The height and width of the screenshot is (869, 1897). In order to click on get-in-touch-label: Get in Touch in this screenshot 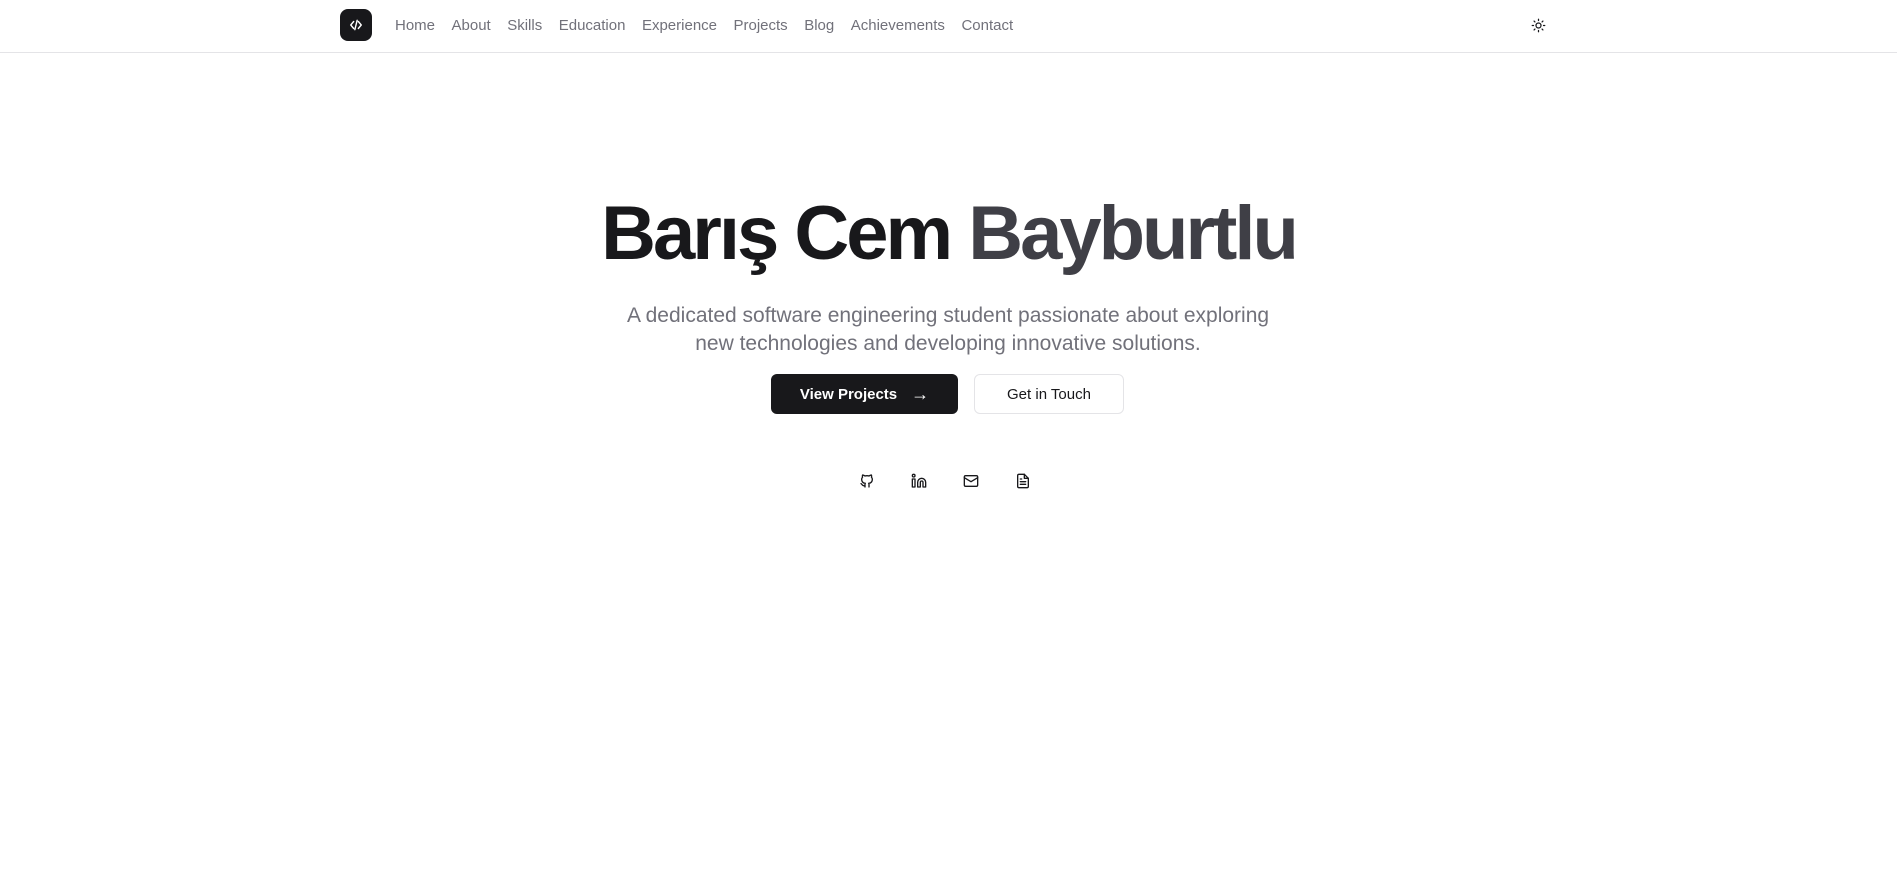, I will do `click(1049, 394)`.